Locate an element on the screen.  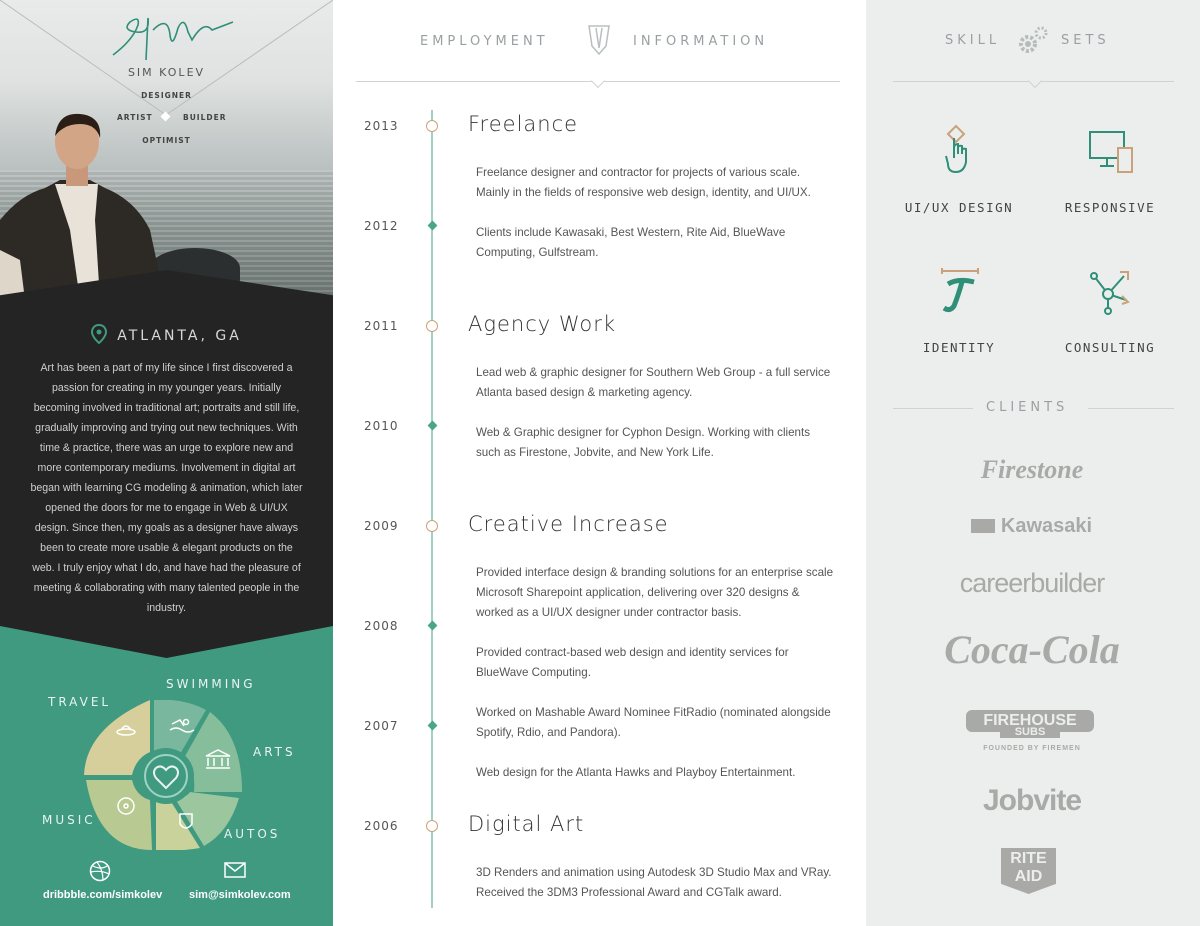
signature-logo is located at coordinates (173, 39).